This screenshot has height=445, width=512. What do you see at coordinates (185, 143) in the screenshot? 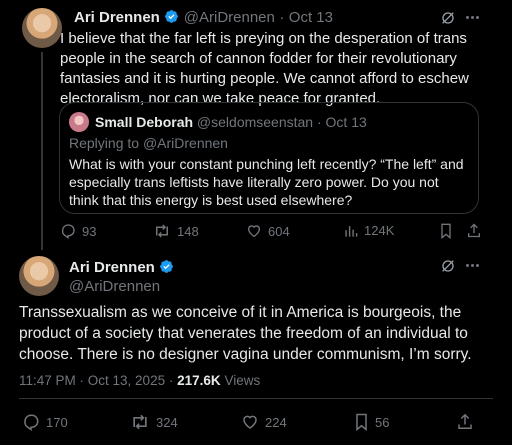
I see `replying-handle: @AriDrennen` at bounding box center [185, 143].